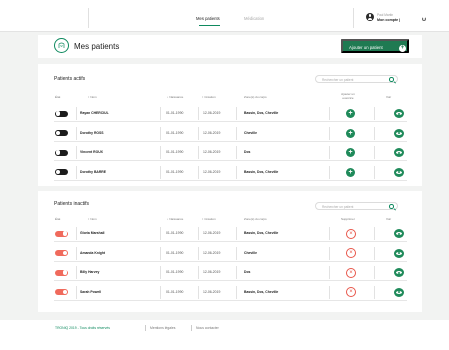 The image size is (449, 350). Describe the element at coordinates (89, 272) in the screenshot. I see `patient-name: Billy Harvey` at that location.